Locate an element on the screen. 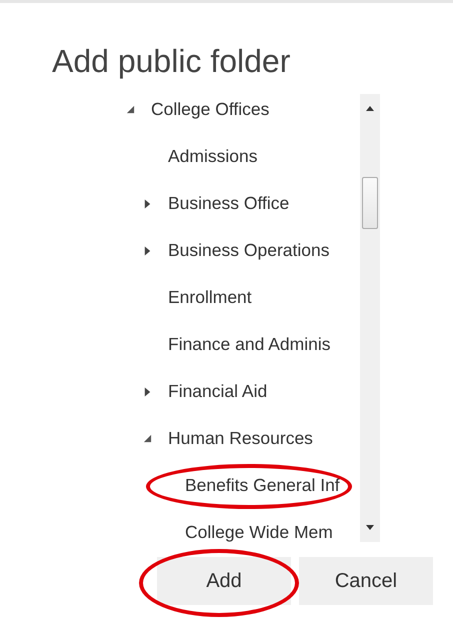 Image resolution: width=453 pixels, height=635 pixels. scroll-thumb is located at coordinates (370, 203).